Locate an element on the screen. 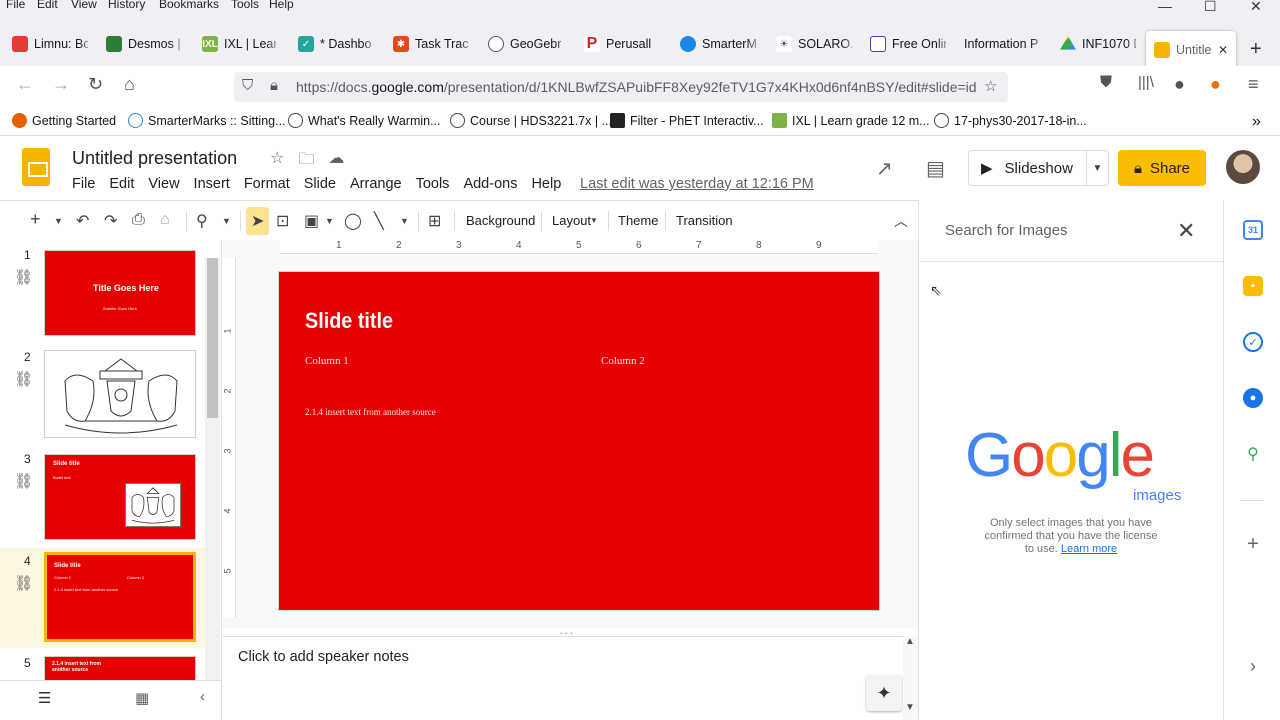 The image size is (1280, 720). paint-format-icon: ⌂ is located at coordinates (165, 220).